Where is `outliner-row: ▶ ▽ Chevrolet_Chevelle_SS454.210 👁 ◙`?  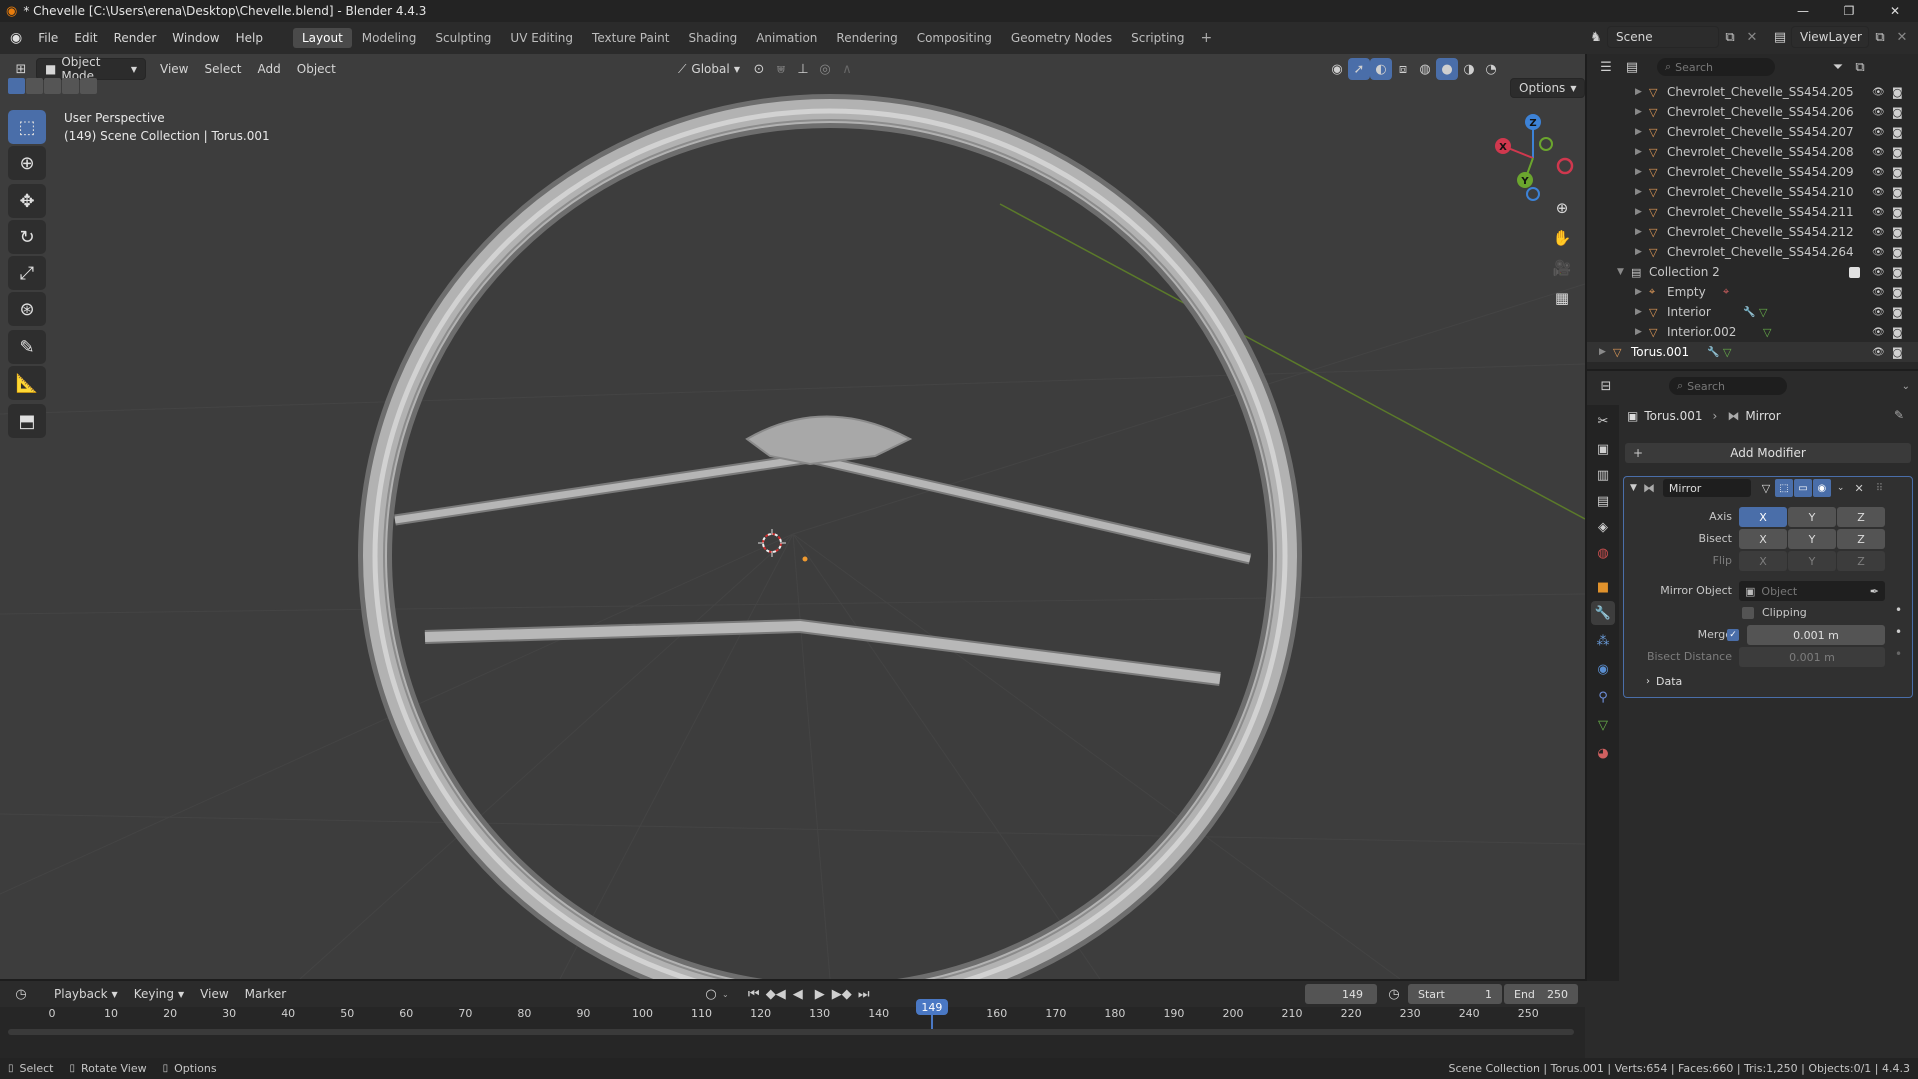
outliner-row: ▶ ▽ Chevrolet_Chevelle_SS454.210 👁 ◙ is located at coordinates (1752, 192).